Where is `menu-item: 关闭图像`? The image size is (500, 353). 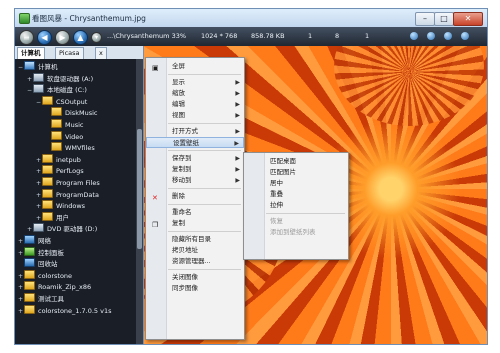 menu-item: 关闭图像 is located at coordinates (195, 277).